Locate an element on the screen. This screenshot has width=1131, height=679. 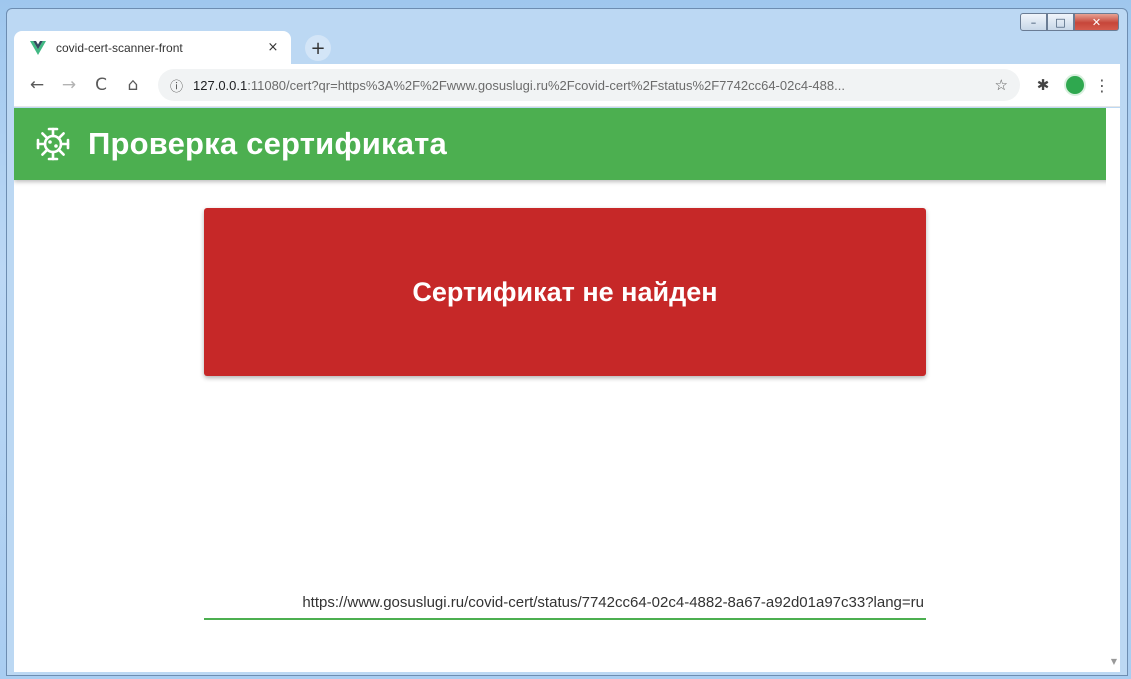
tab-covid-cert-scanner: covid-cert-scanner-front × is located at coordinates (152, 47).